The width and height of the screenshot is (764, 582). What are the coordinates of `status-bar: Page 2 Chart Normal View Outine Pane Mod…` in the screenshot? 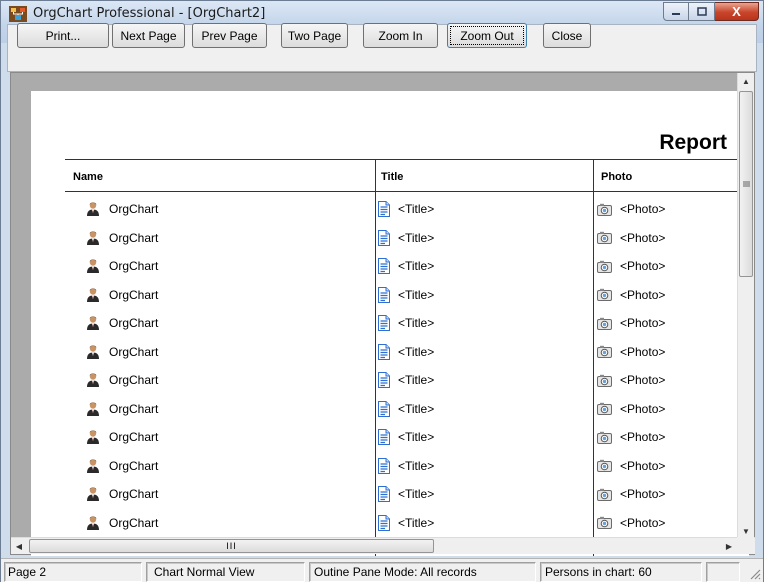 It's located at (382, 570).